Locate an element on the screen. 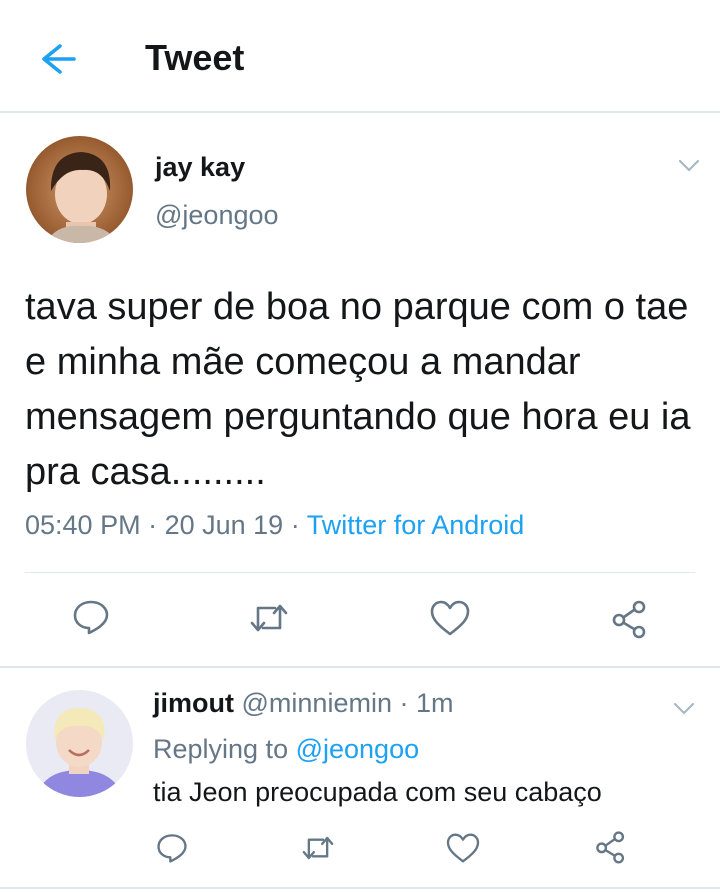 The width and height of the screenshot is (720, 893). reply-header: jimout @minniemin · 1m is located at coordinates (303, 703).